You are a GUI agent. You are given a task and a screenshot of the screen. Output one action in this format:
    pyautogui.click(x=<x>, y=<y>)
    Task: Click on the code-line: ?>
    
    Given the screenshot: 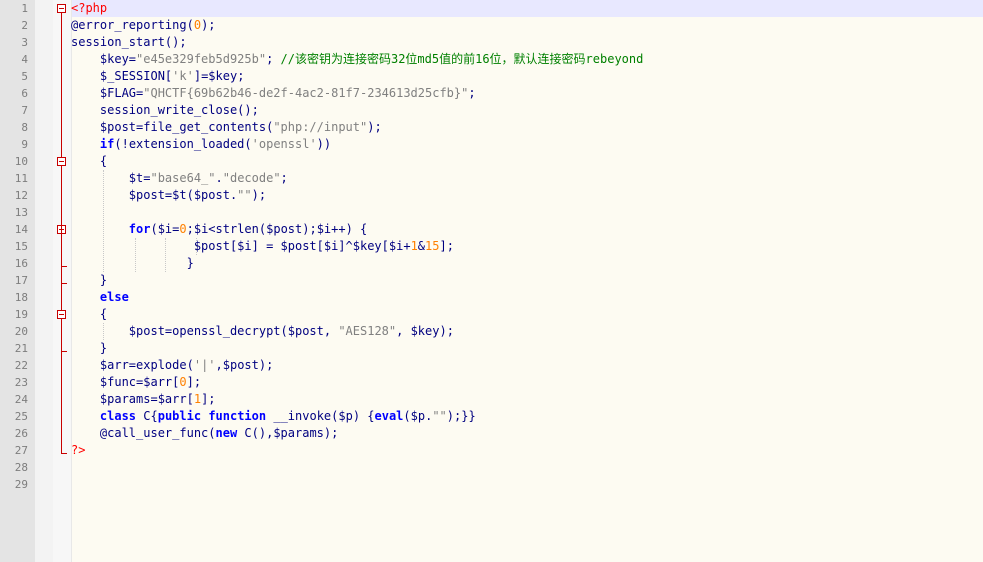 What is the action you would take?
    pyautogui.click(x=78, y=450)
    